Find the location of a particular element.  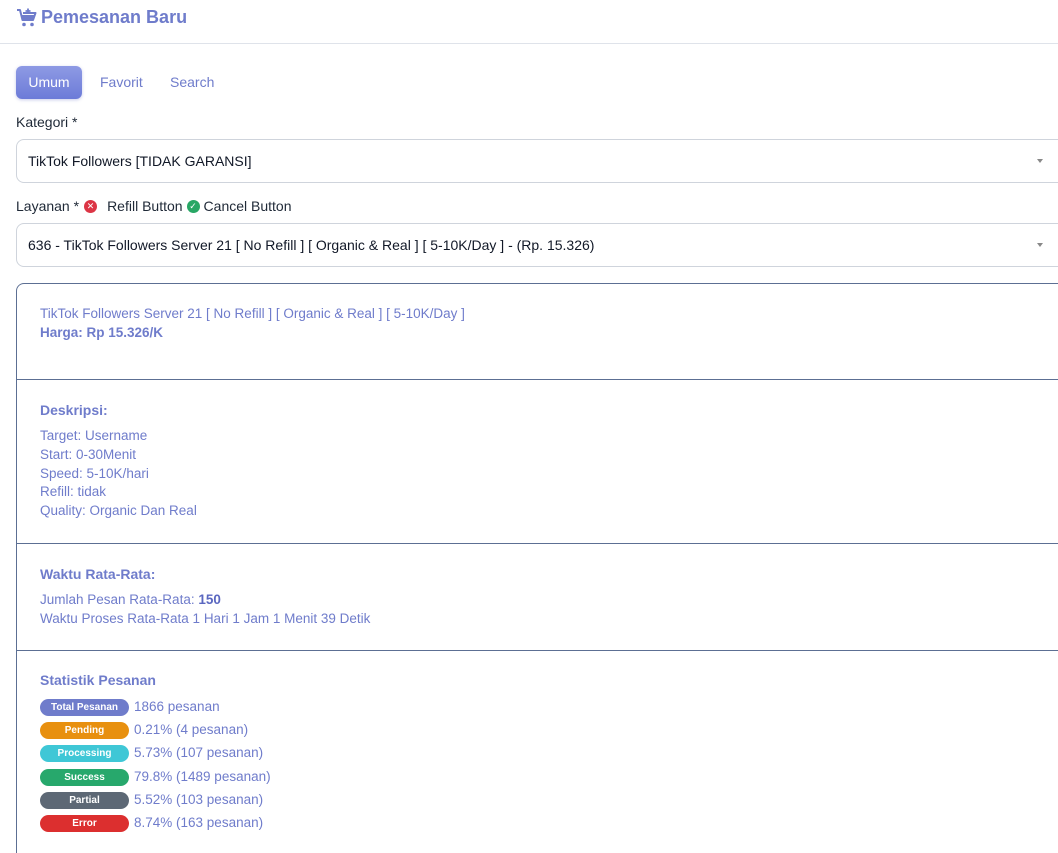

status-badge: Total Pesanan is located at coordinates (84, 707).